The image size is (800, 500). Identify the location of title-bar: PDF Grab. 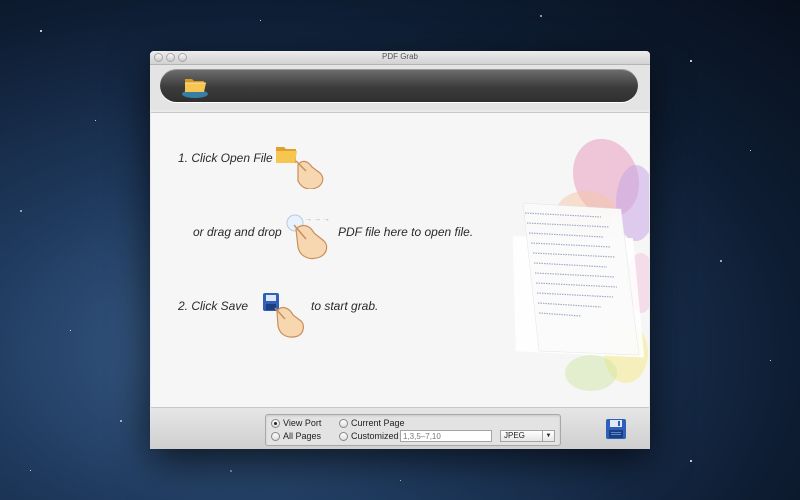
(400, 58).